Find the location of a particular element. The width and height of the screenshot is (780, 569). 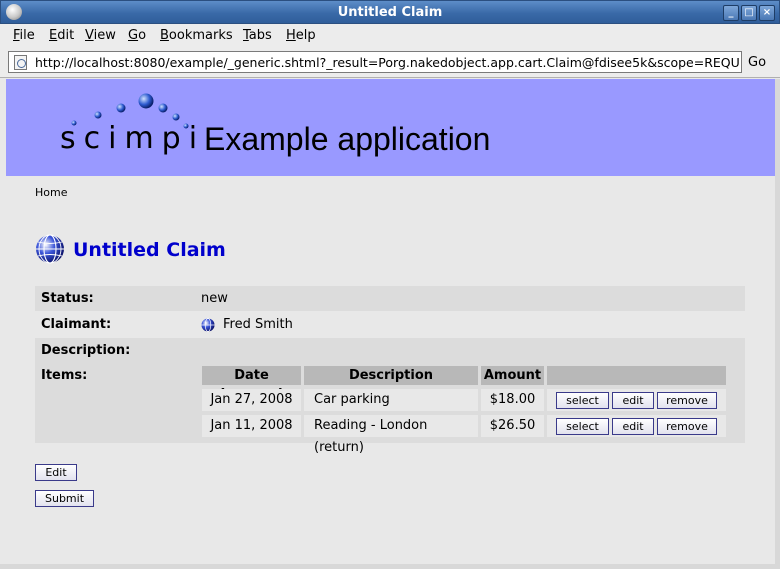

table-cell-amount: $18.00 is located at coordinates (512, 400).